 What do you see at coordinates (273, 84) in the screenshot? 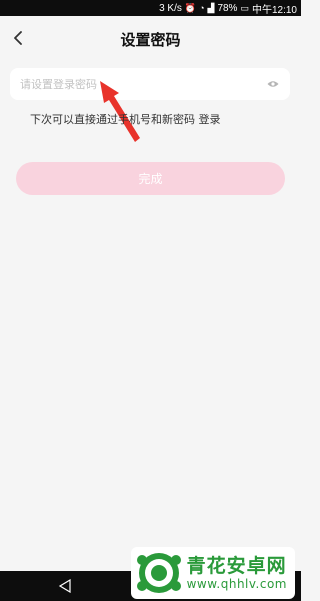
I see `eye-icon` at bounding box center [273, 84].